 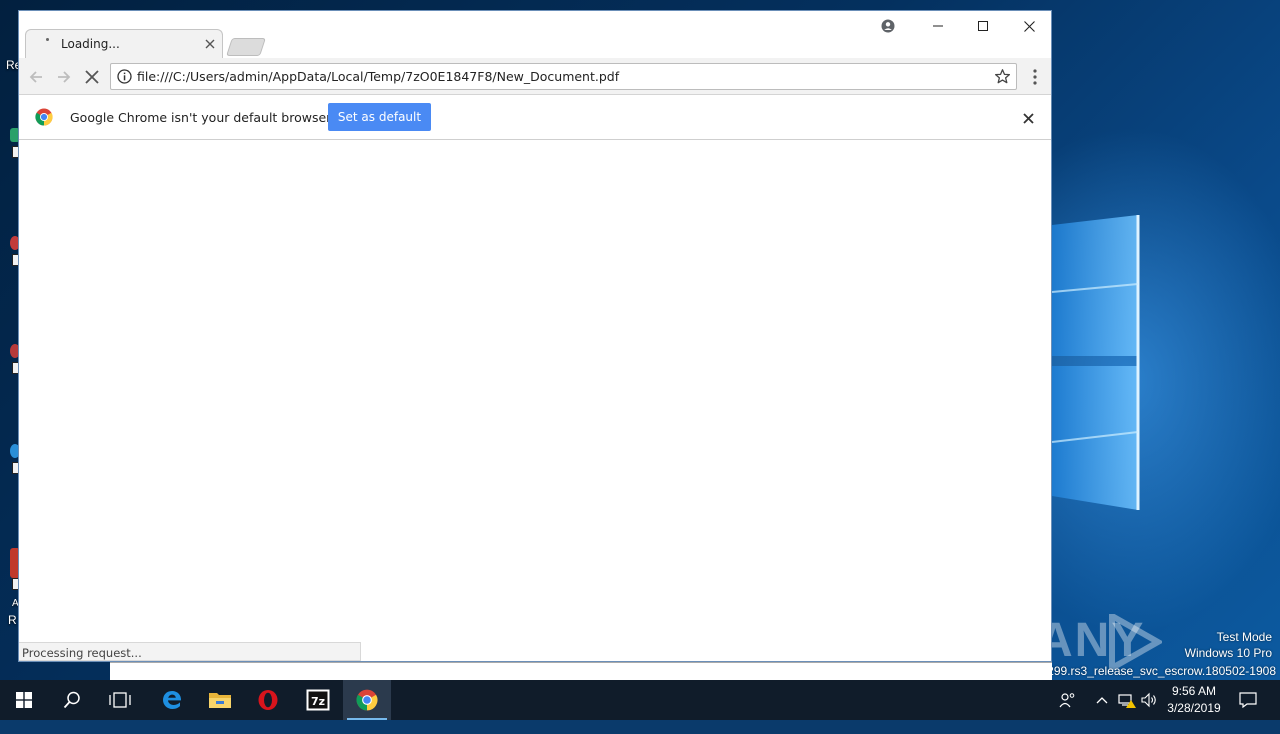 I want to click on clock-time: 9:56 AM, so click(x=1194, y=691).